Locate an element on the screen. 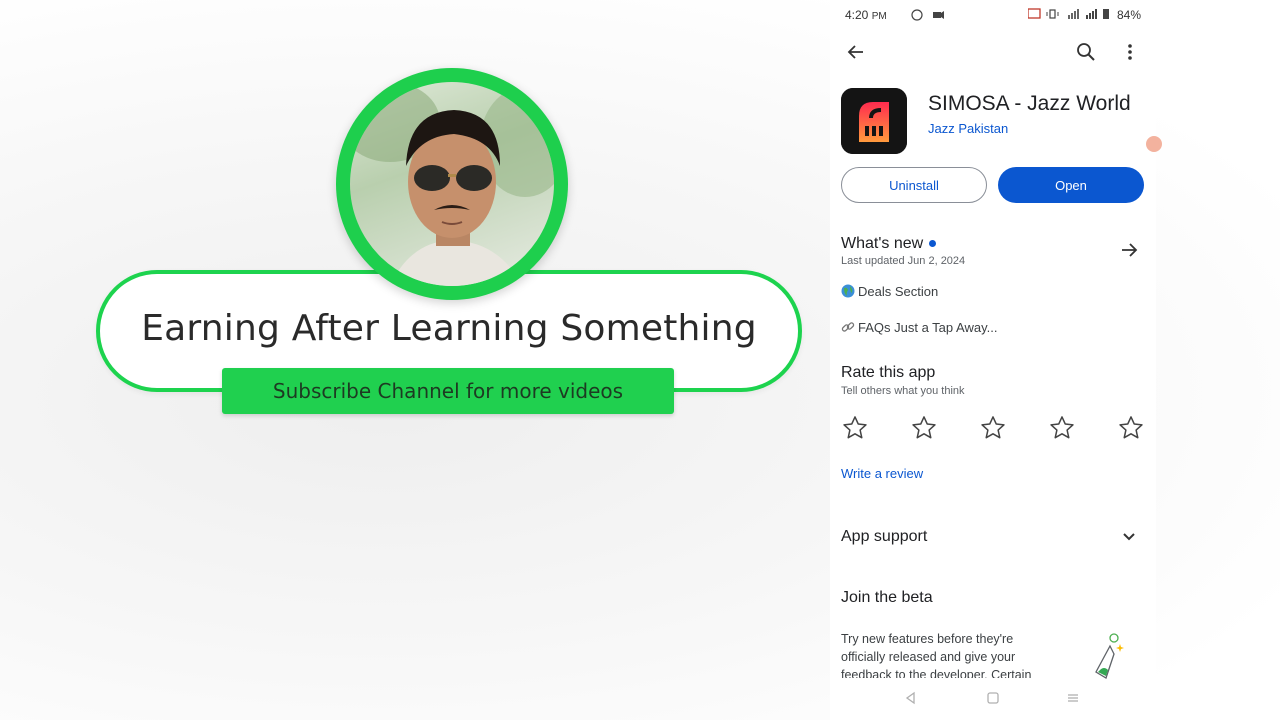  developer-link: Jazz Pakistan is located at coordinates (968, 128).